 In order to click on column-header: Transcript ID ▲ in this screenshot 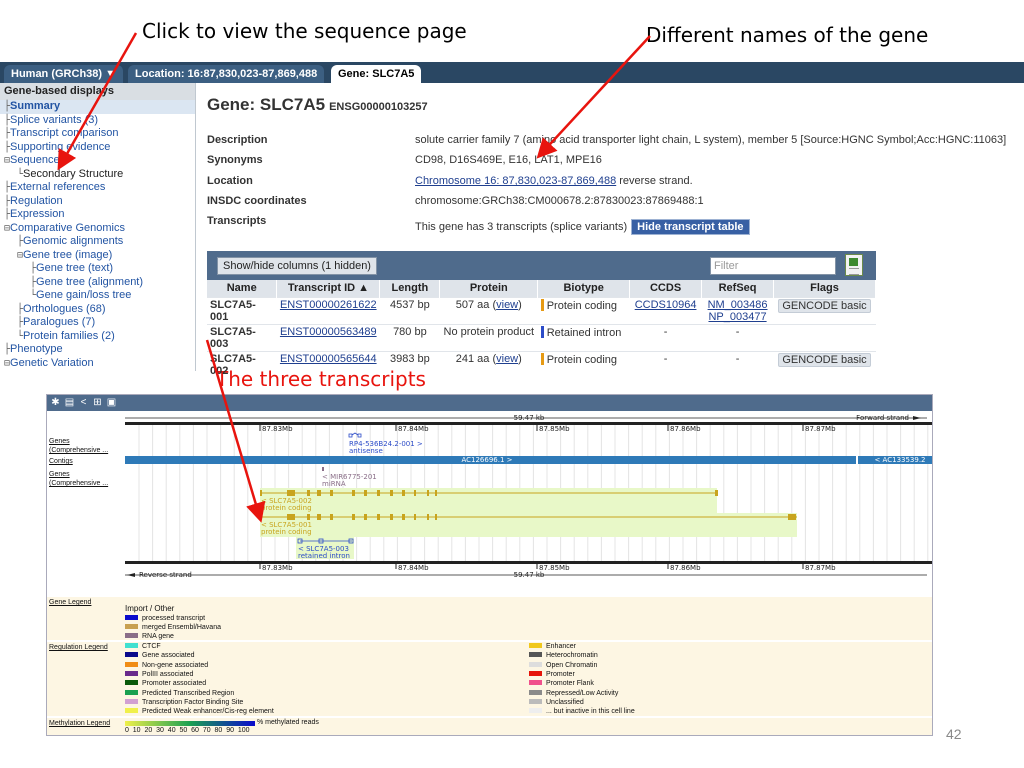, I will do `click(328, 288)`.